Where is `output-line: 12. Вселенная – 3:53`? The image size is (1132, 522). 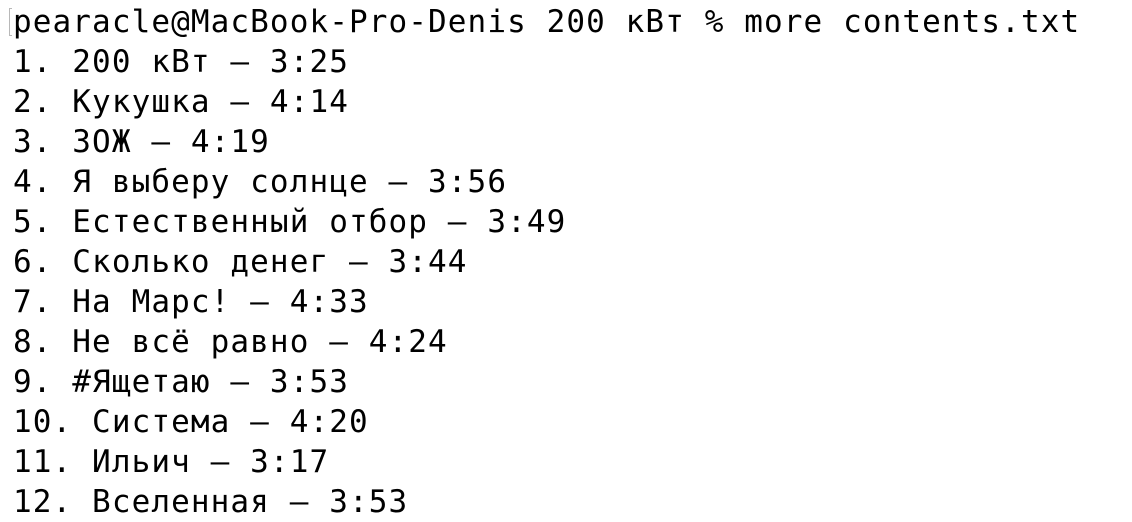 output-line: 12. Вселенная – 3:53 is located at coordinates (211, 502).